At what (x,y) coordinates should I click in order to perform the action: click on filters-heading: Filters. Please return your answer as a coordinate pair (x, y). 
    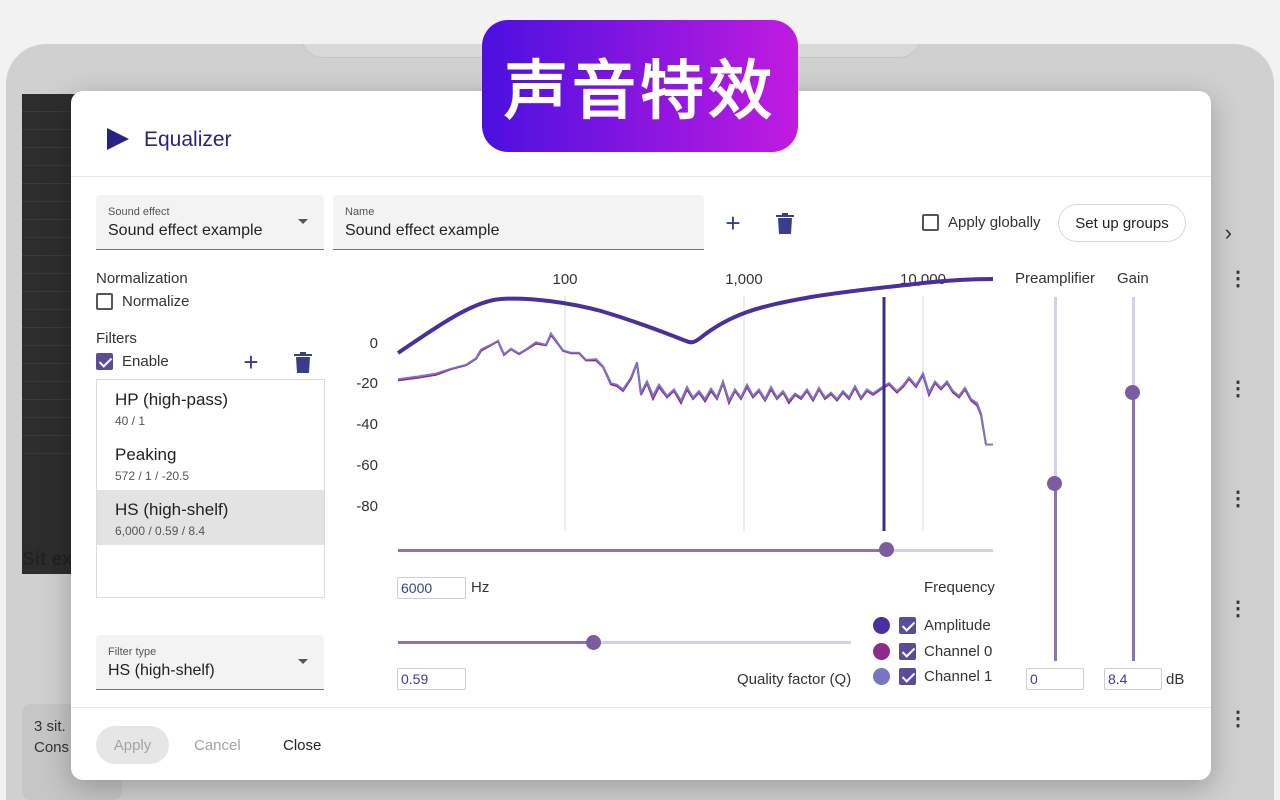
    Looking at the image, I should click on (116, 338).